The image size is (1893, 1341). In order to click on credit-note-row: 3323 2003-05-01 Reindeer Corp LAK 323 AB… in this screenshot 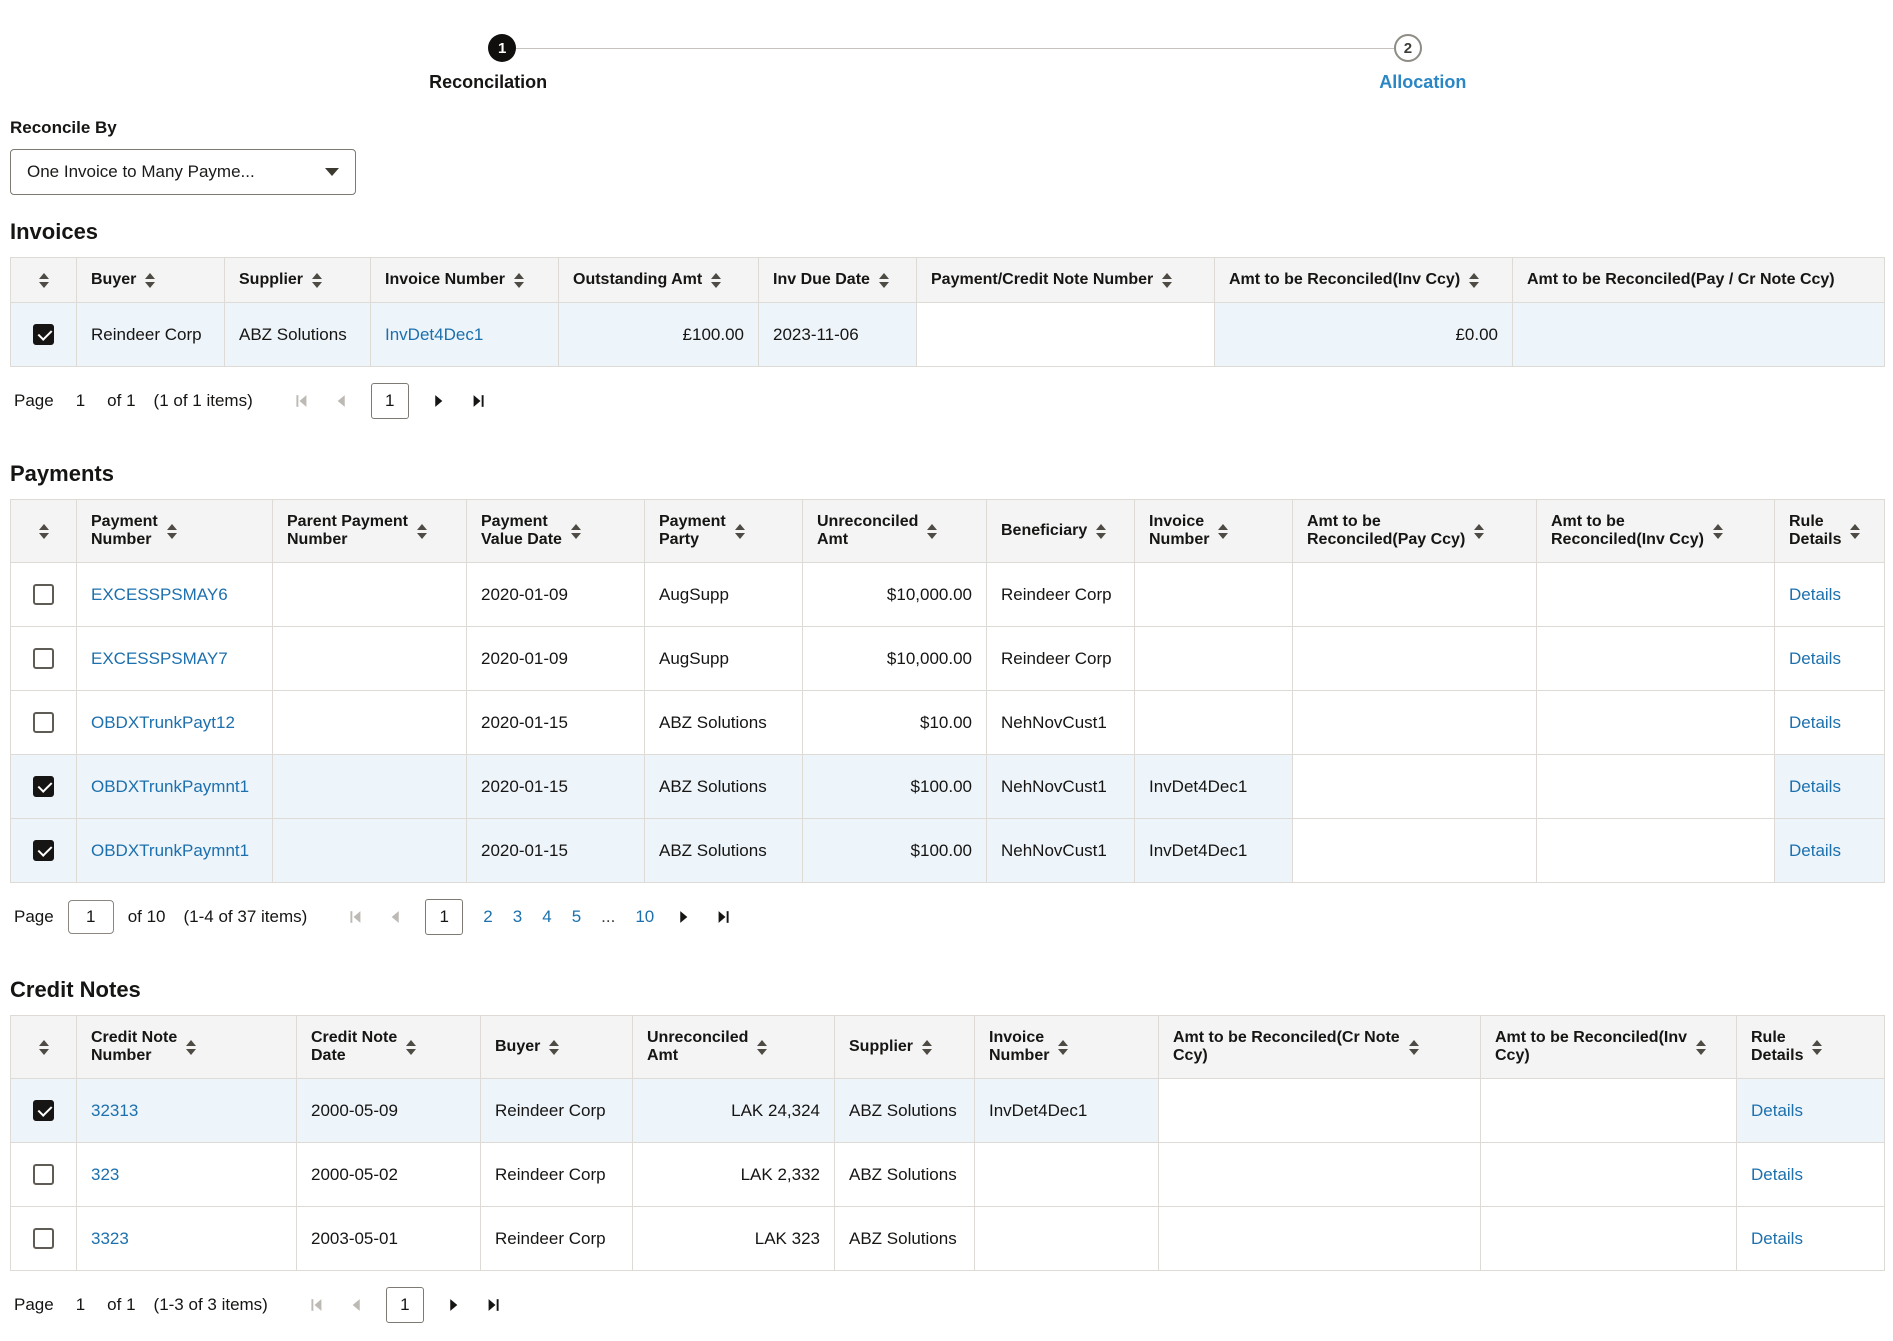, I will do `click(947, 1239)`.